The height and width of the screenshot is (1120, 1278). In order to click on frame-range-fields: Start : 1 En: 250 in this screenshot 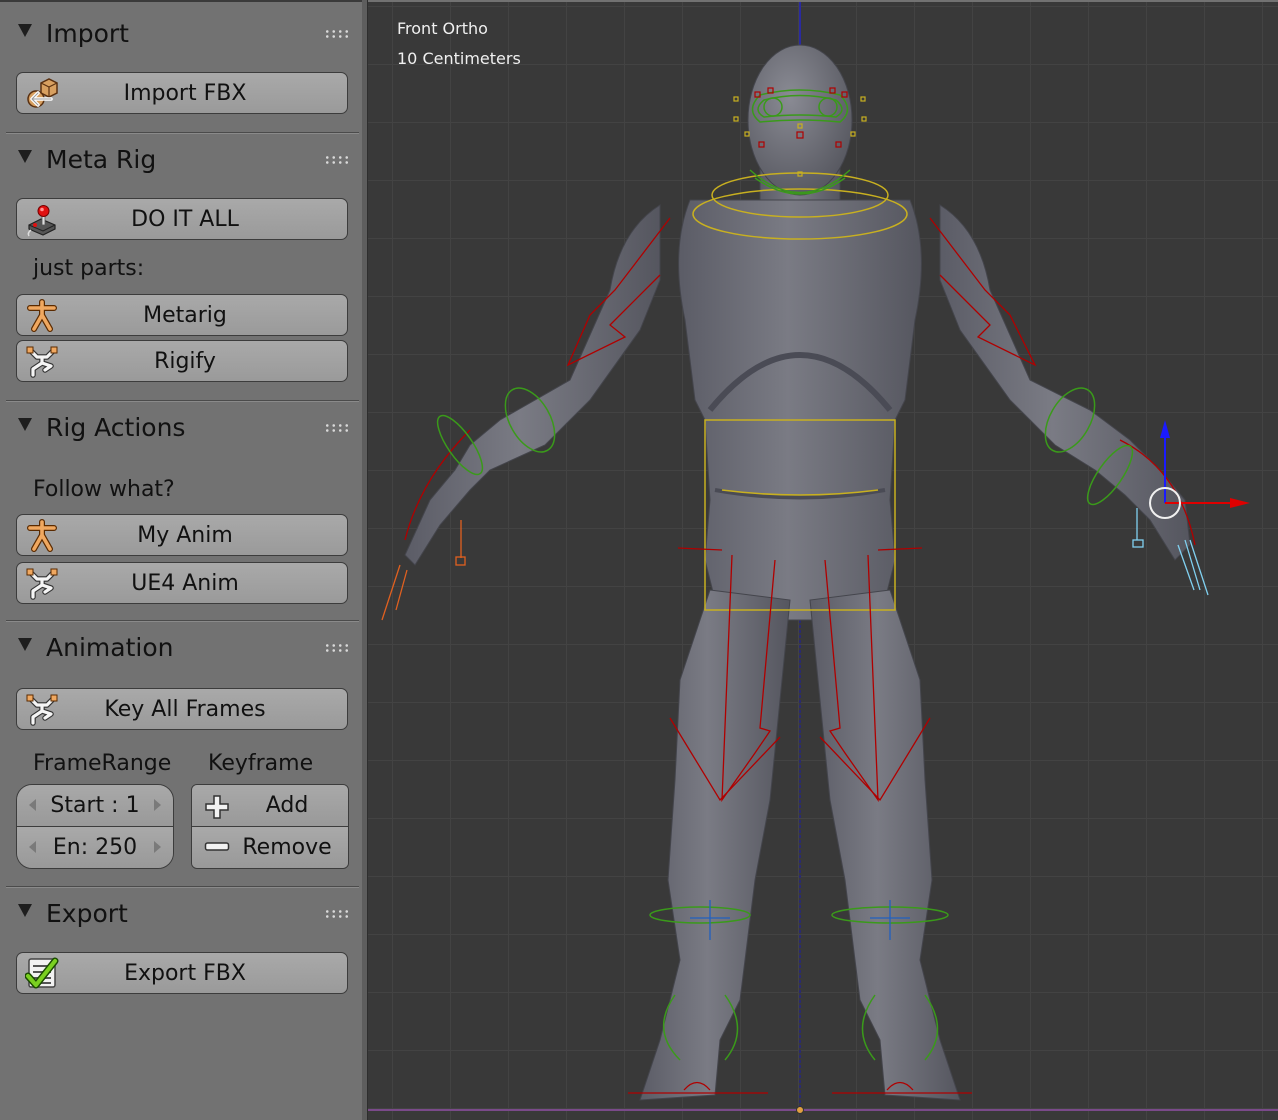, I will do `click(95, 826)`.